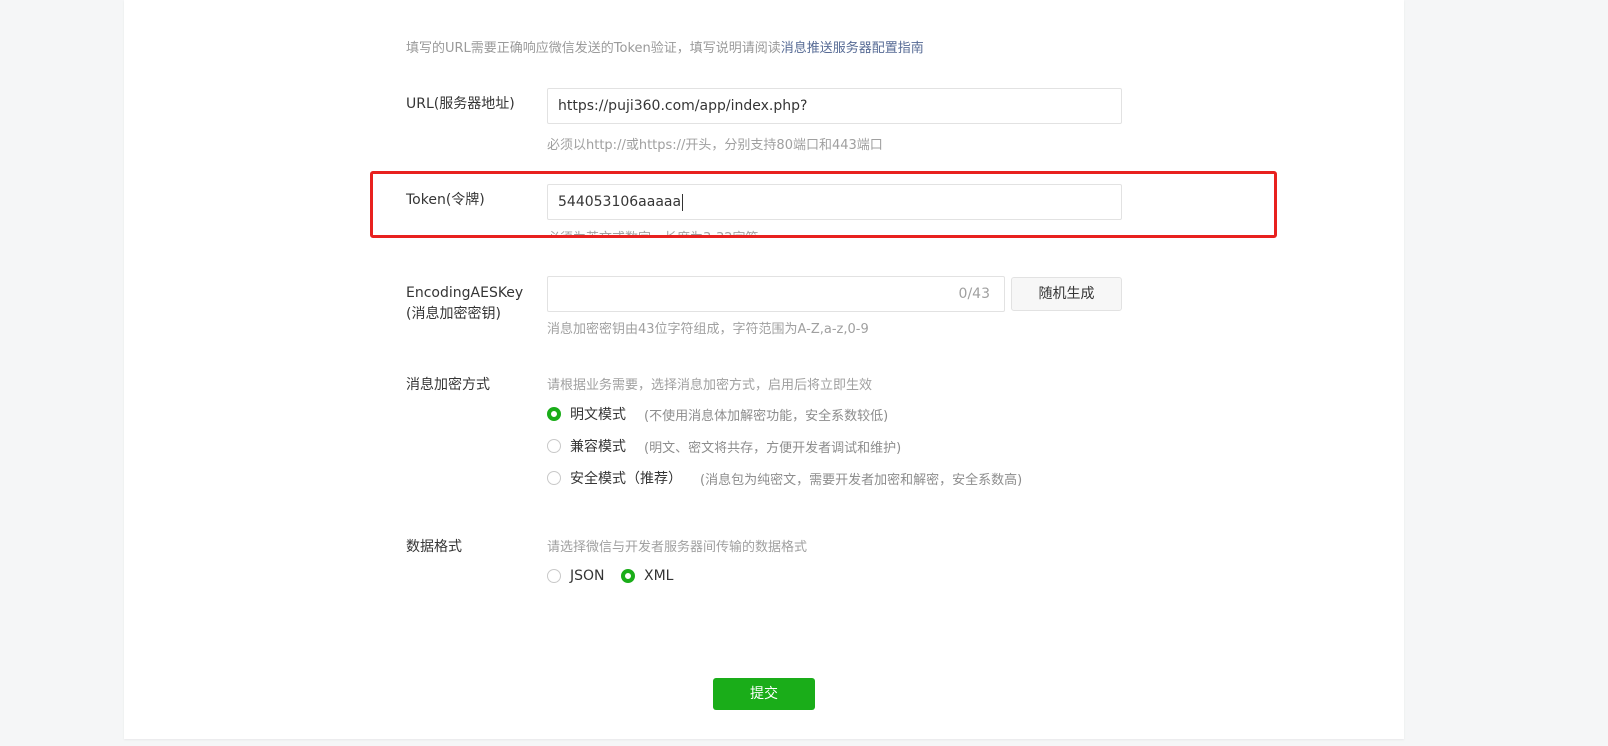  I want to click on url-label: URL(服务器地址), so click(460, 104).